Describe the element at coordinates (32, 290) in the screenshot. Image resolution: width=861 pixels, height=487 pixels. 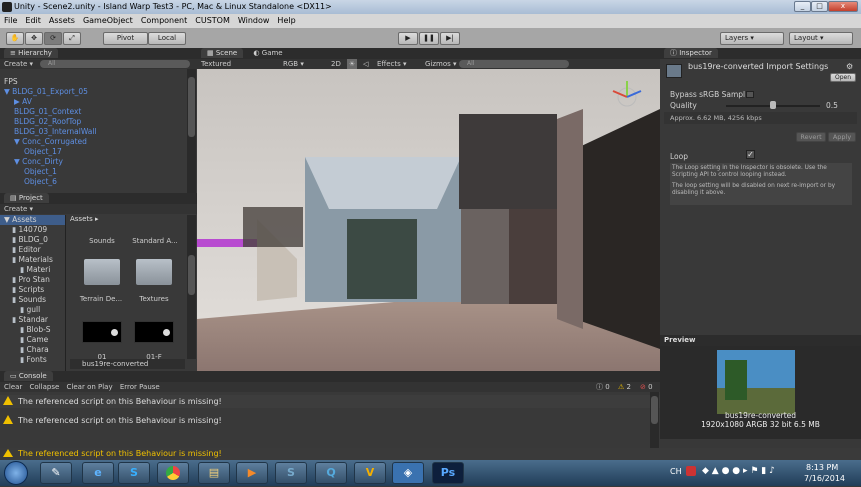
I see `project-tree-item: ▮ Scripts` at that location.